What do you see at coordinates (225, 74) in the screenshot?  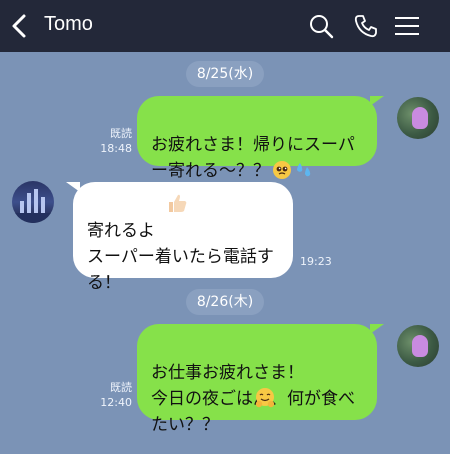 I see `date-separator: 8/25(水)` at bounding box center [225, 74].